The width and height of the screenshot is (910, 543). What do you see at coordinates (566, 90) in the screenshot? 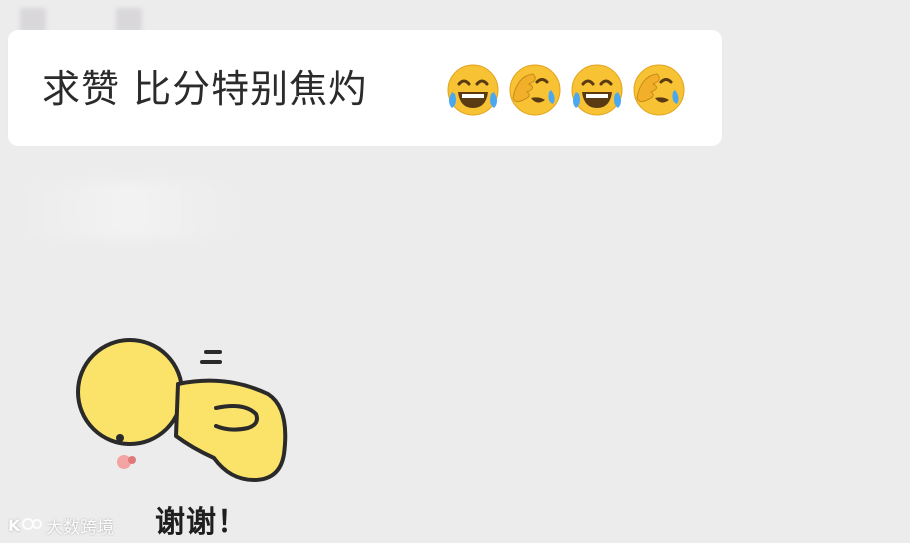
I see `emoji-row` at bounding box center [566, 90].